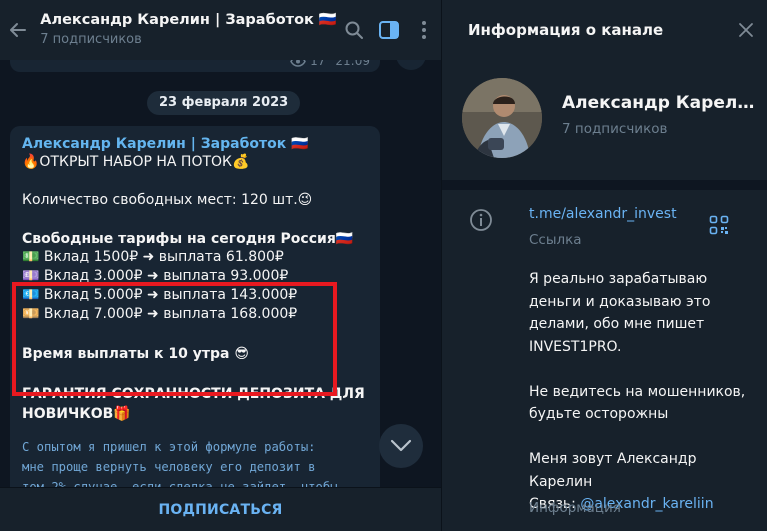 The height and width of the screenshot is (531, 767). I want to click on channel-name: Александр Карелин | Заработок 🇷🇺, so click(662, 103).